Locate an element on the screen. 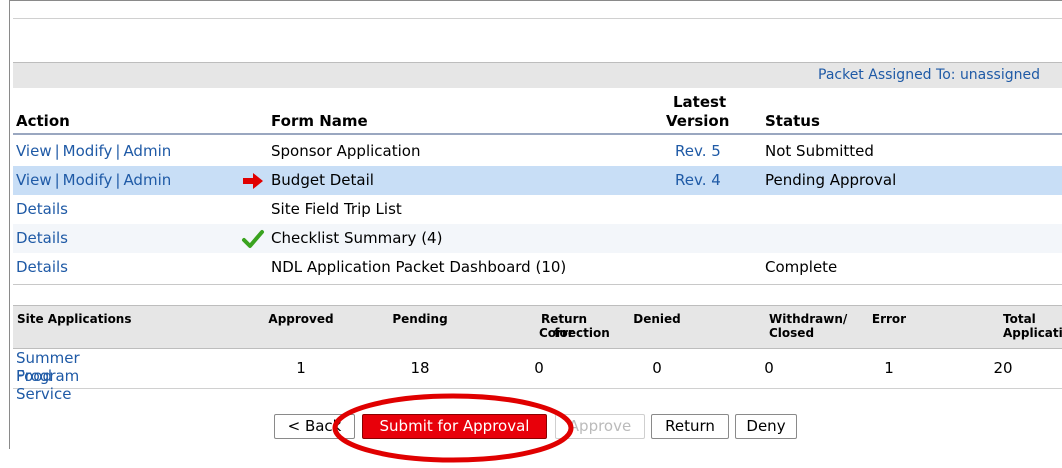 The height and width of the screenshot is (468, 1062). form-row-site-field-trip-list: Details Site Field Trip List is located at coordinates (537, 209).